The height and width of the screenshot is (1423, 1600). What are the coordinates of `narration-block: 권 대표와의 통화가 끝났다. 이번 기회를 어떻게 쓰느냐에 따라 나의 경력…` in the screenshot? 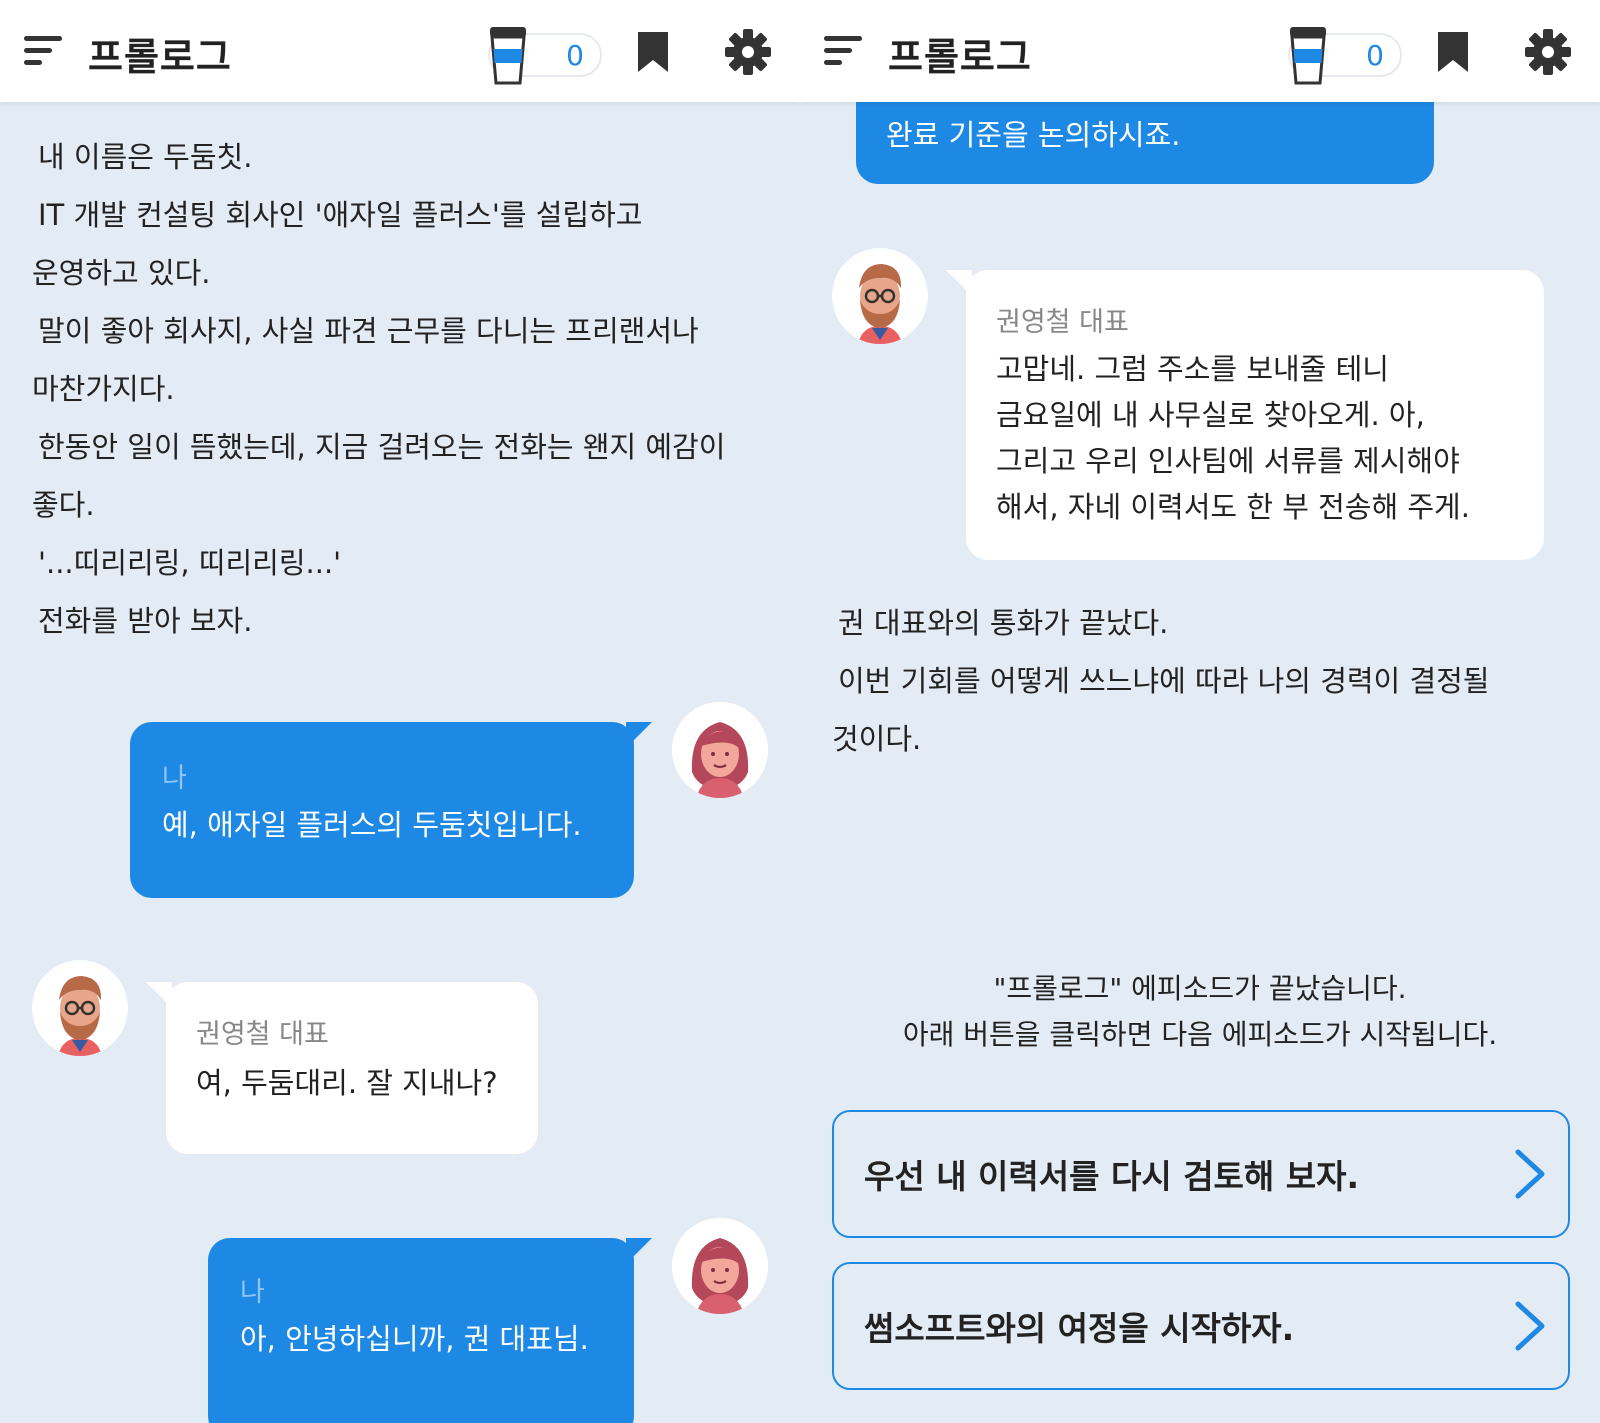 It's located at (1161, 681).